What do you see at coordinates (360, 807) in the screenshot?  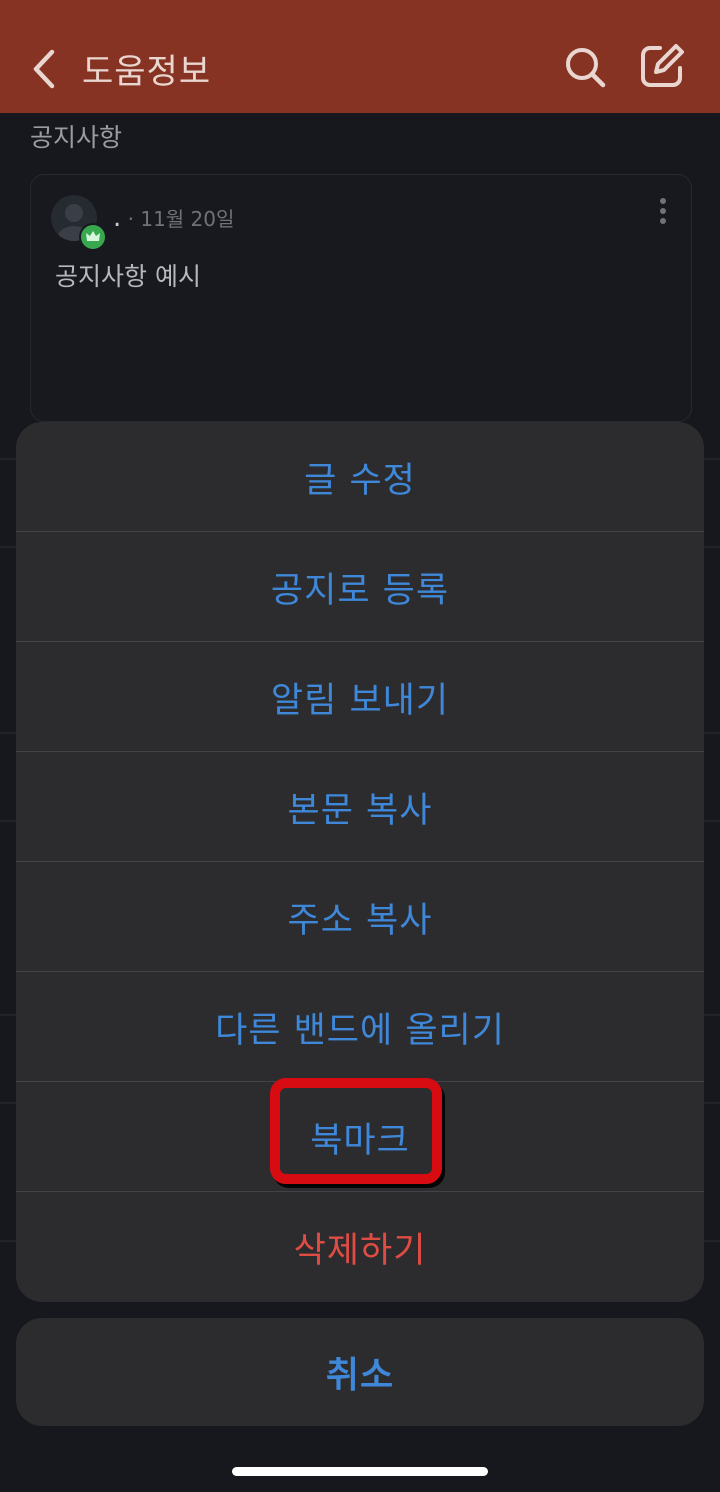 I see `copy-body-button: 본문 복사` at bounding box center [360, 807].